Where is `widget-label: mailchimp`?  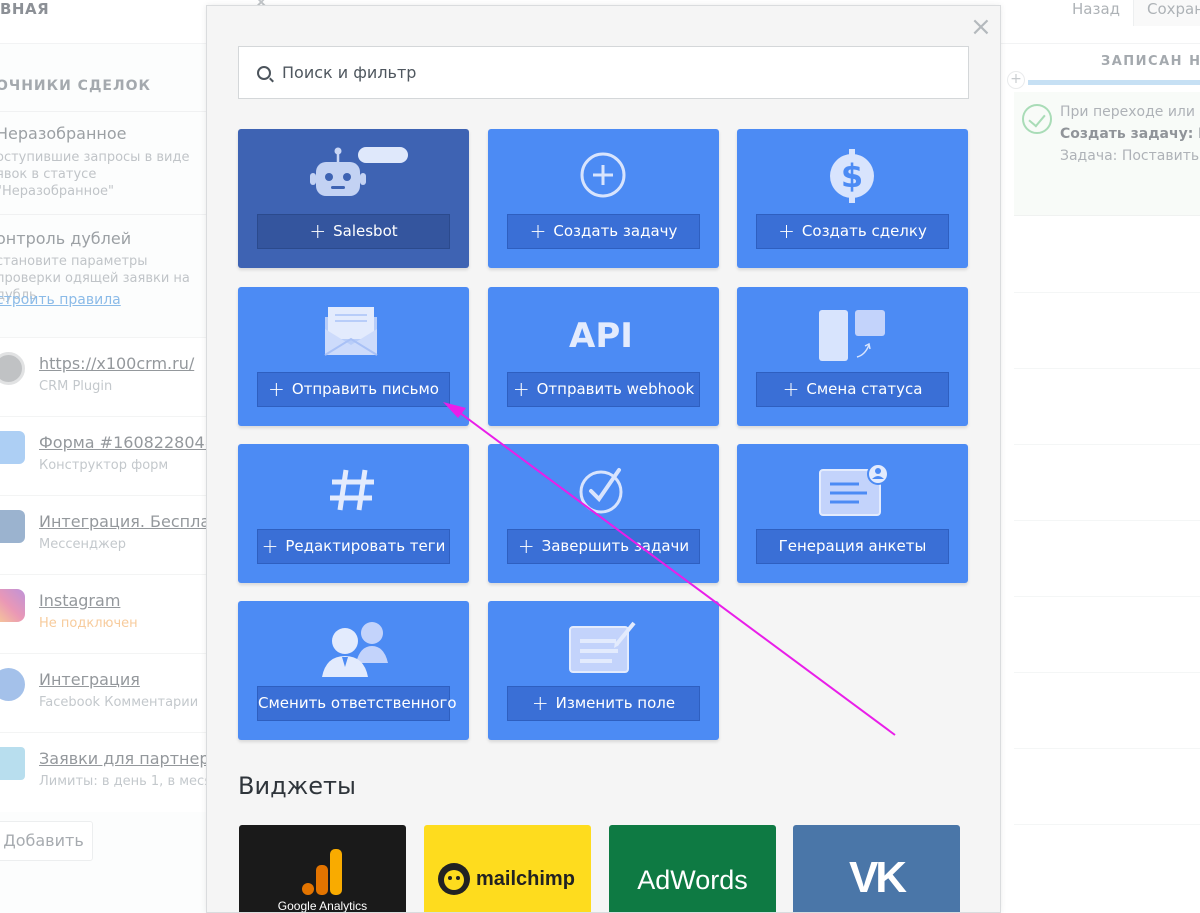
widget-label: mailchimp is located at coordinates (525, 879).